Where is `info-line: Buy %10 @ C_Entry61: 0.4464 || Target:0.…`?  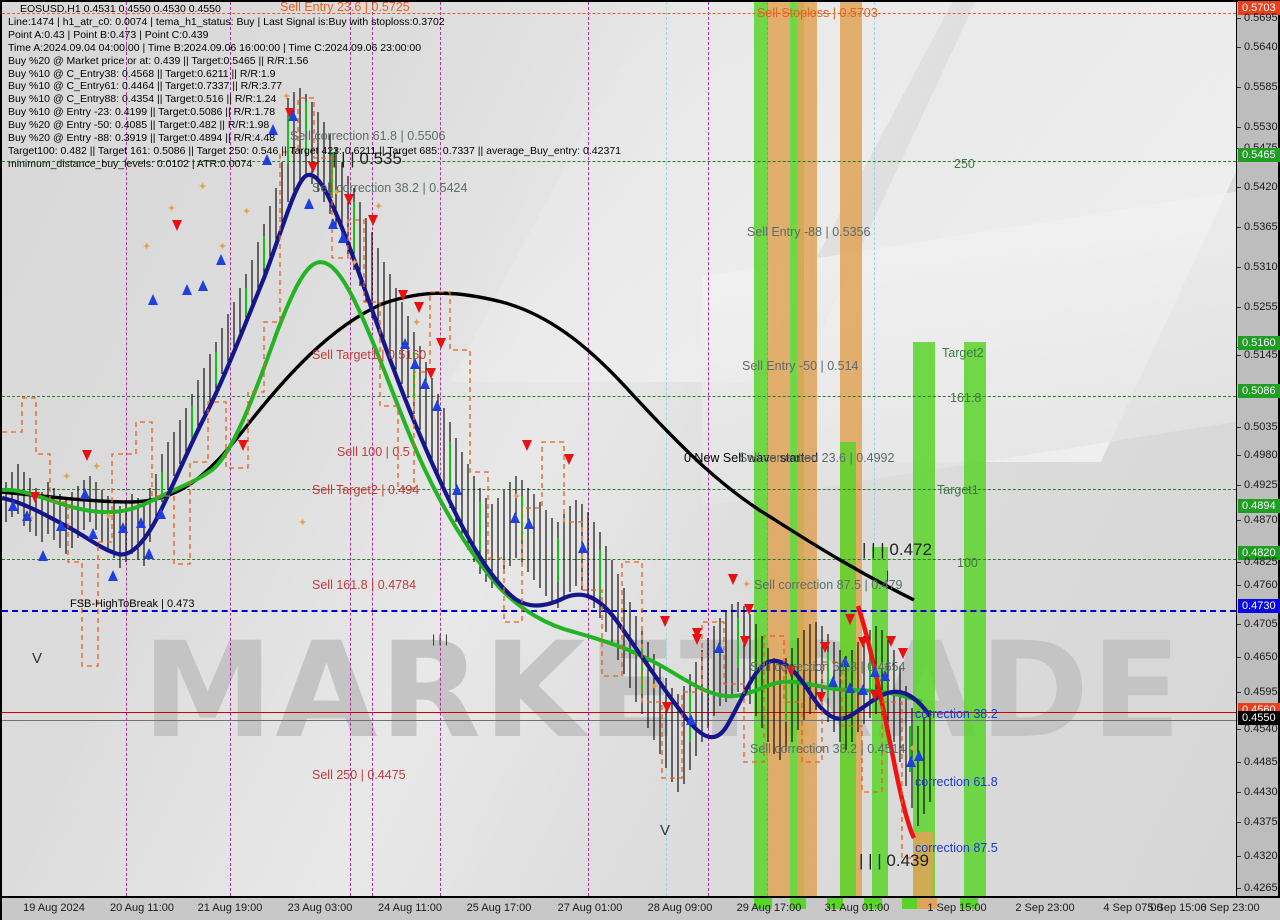
info-line: Buy %10 @ C_Entry61: 0.4464 || Target:0.… is located at coordinates (145, 86).